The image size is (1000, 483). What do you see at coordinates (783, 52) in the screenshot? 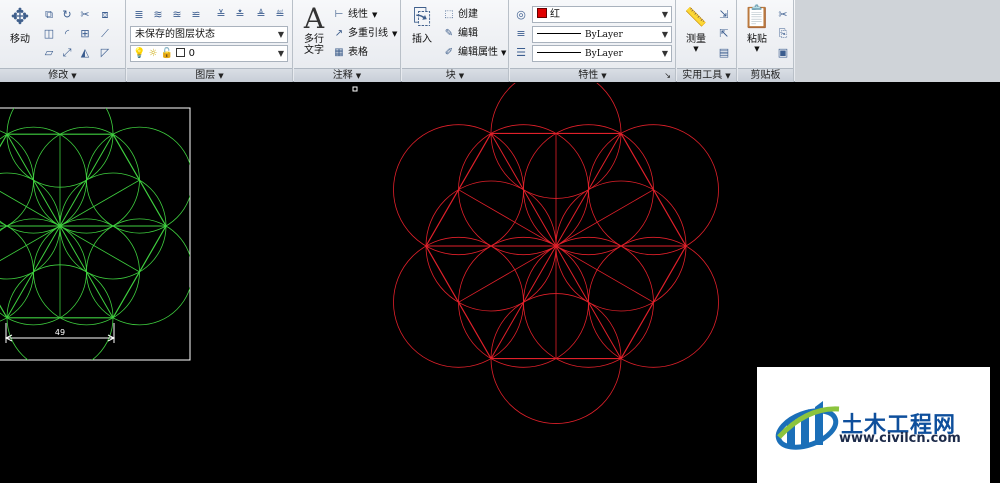
I see `match-clip-icon: ▣` at bounding box center [783, 52].